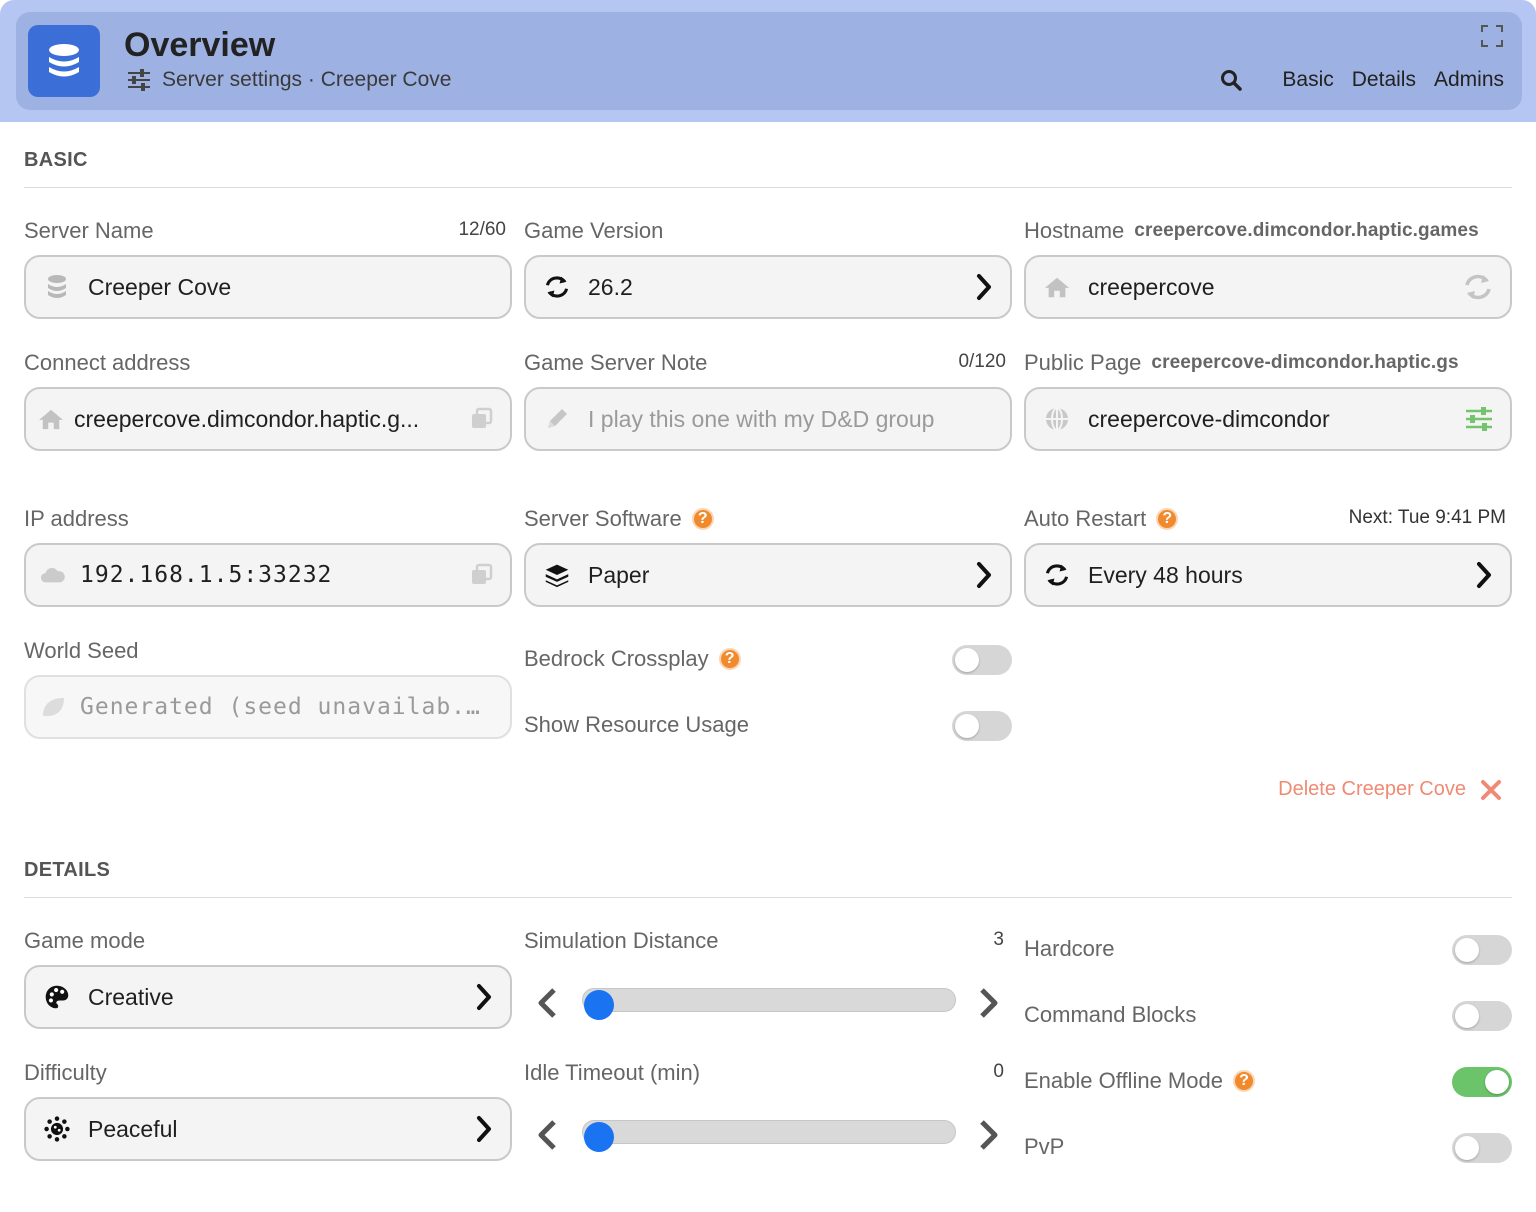  I want to click on ip-address-value: 192.168.1.5:33232, so click(206, 575).